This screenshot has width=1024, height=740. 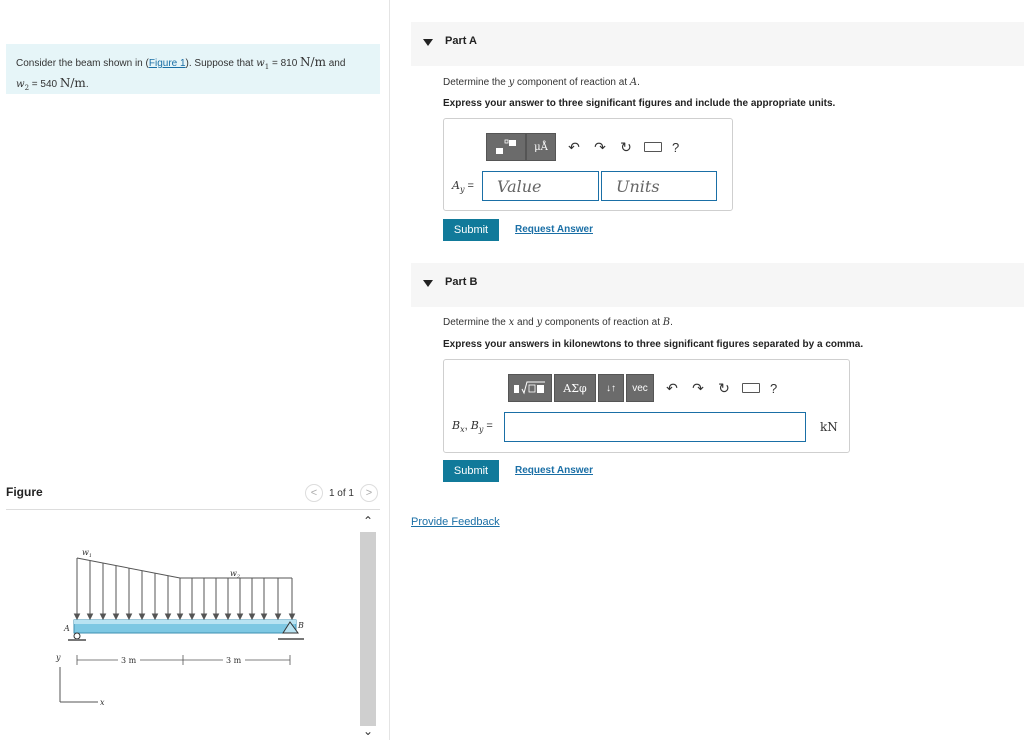 I want to click on scroll-down-button: ⌄, so click(x=368, y=731).